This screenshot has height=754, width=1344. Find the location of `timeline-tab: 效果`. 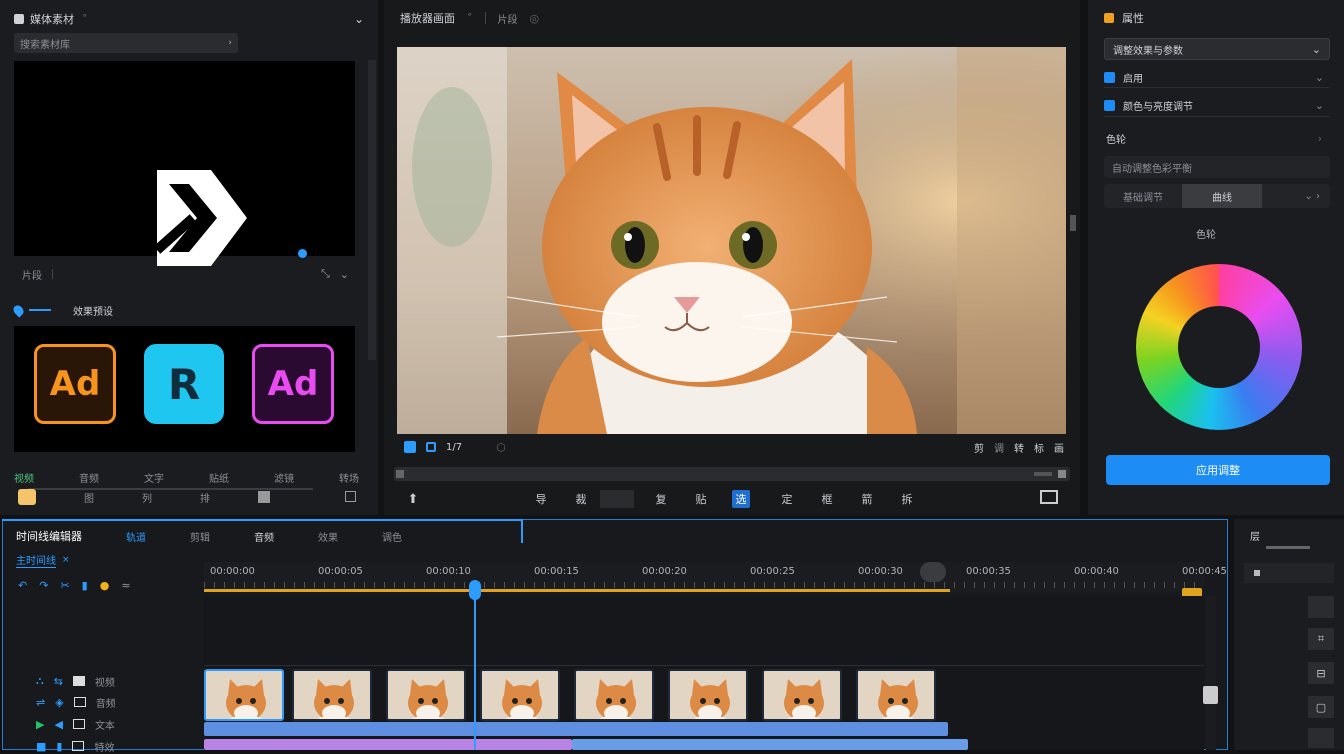

timeline-tab: 效果 is located at coordinates (328, 536).